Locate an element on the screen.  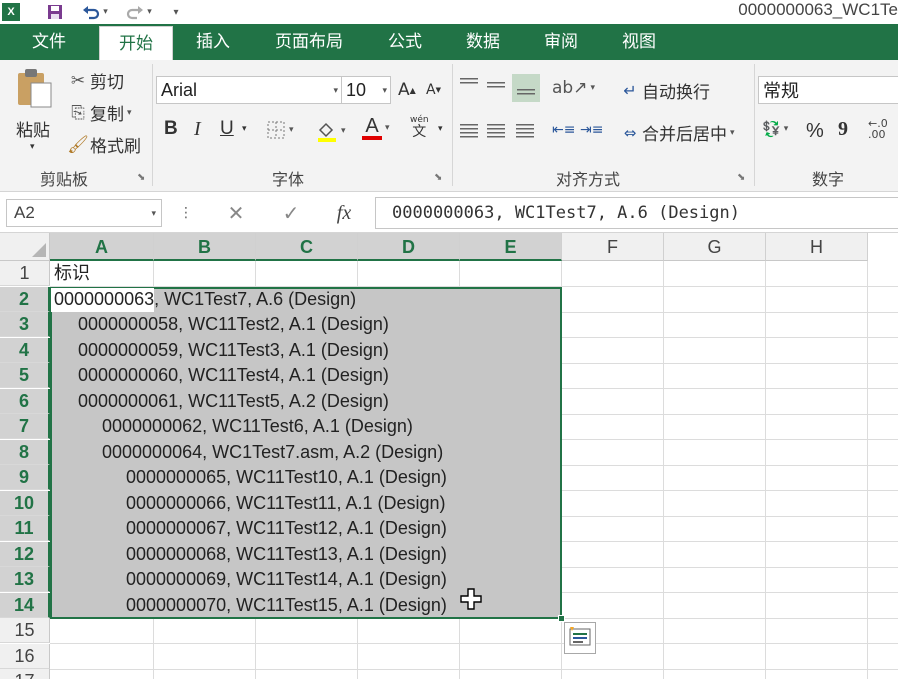
middle-align-button is located at coordinates (496, 86).